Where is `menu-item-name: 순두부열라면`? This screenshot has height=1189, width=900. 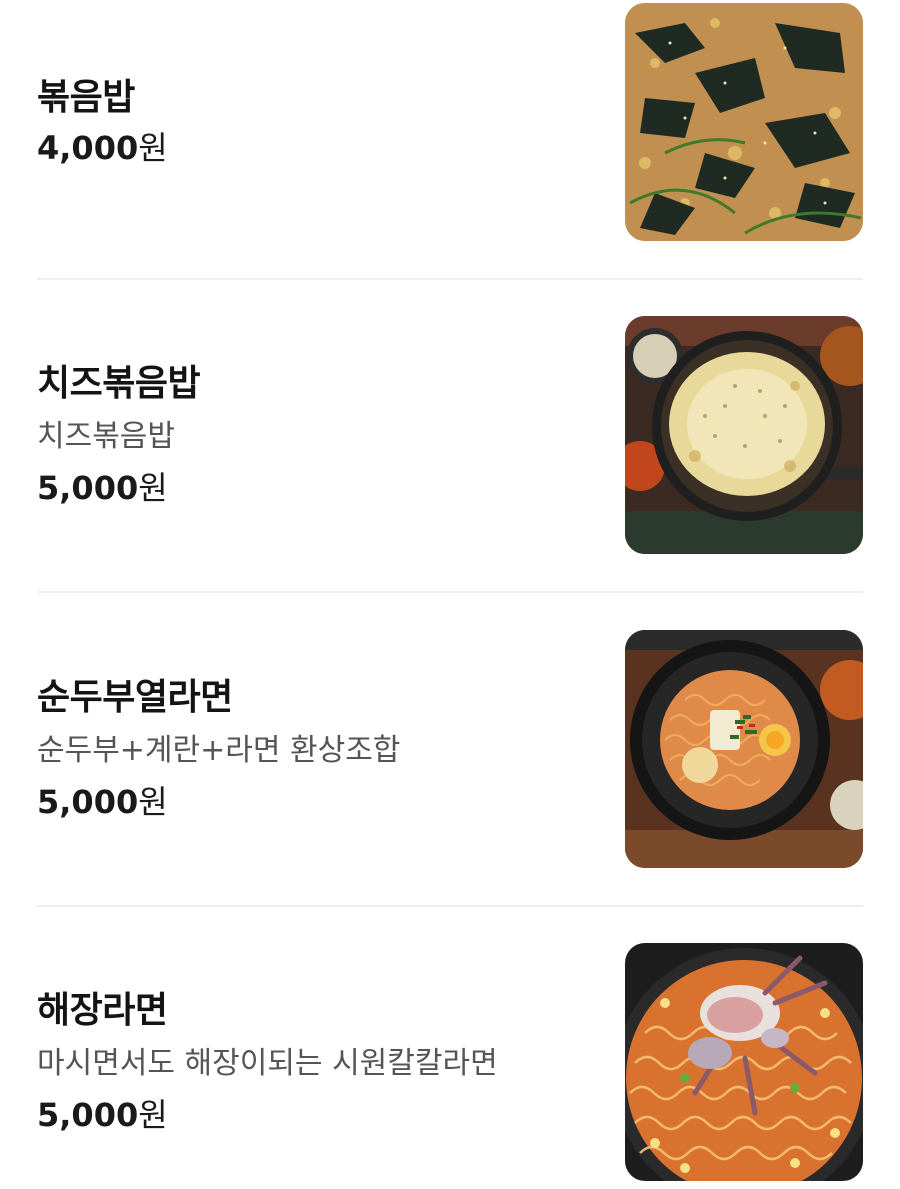
menu-item-name: 순두부열라면 is located at coordinates (135, 697).